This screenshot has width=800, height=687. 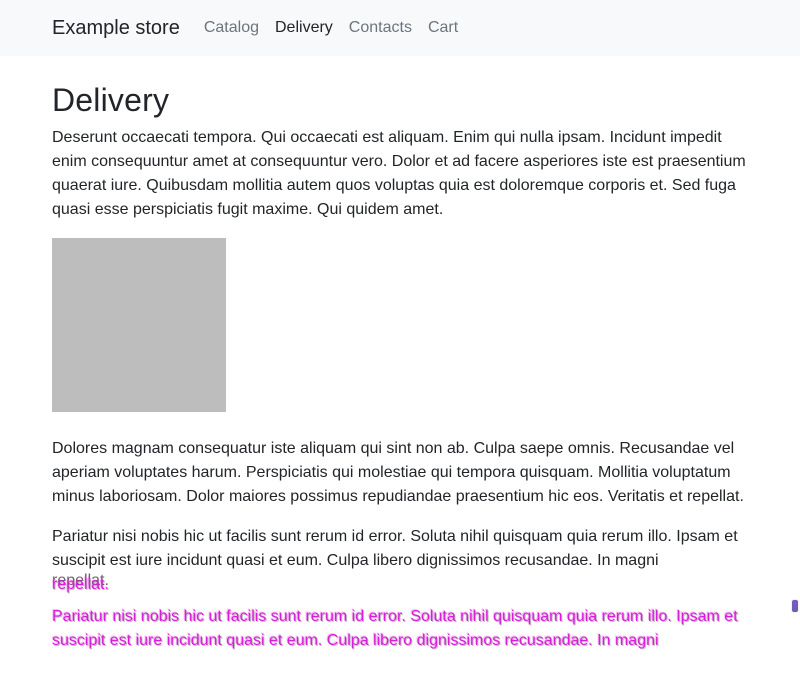 I want to click on scrollbar-thumb, so click(x=795, y=606).